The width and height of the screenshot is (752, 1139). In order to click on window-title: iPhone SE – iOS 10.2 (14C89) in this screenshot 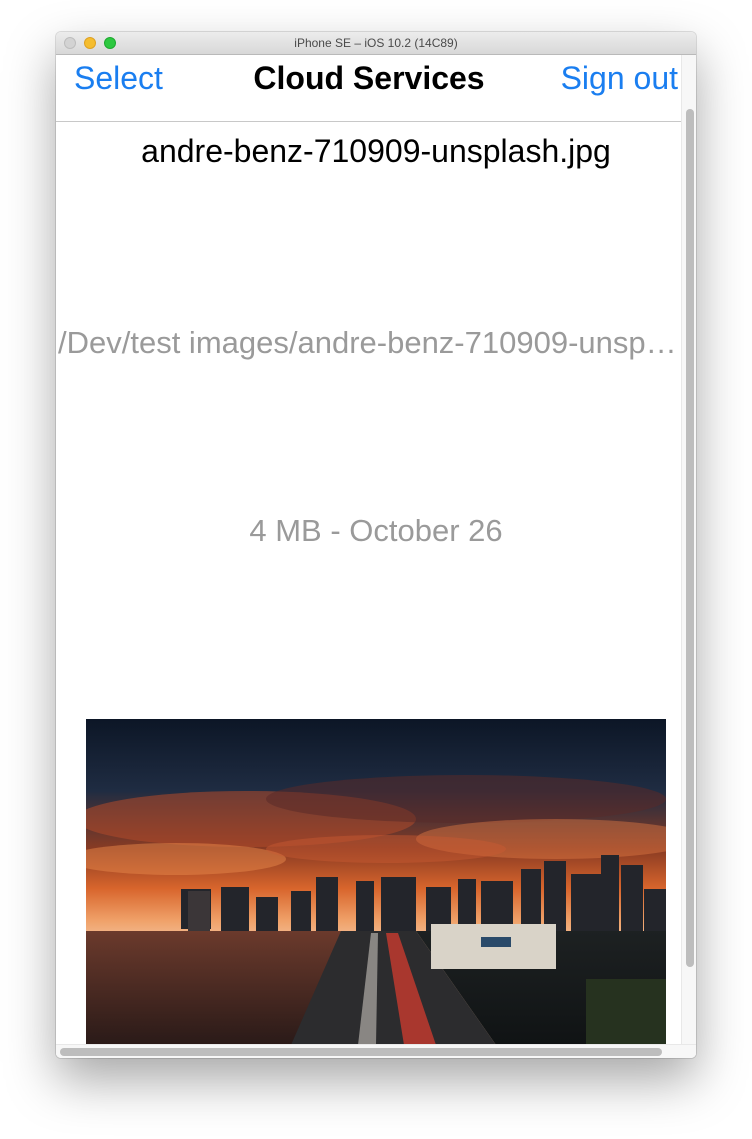, I will do `click(376, 43)`.